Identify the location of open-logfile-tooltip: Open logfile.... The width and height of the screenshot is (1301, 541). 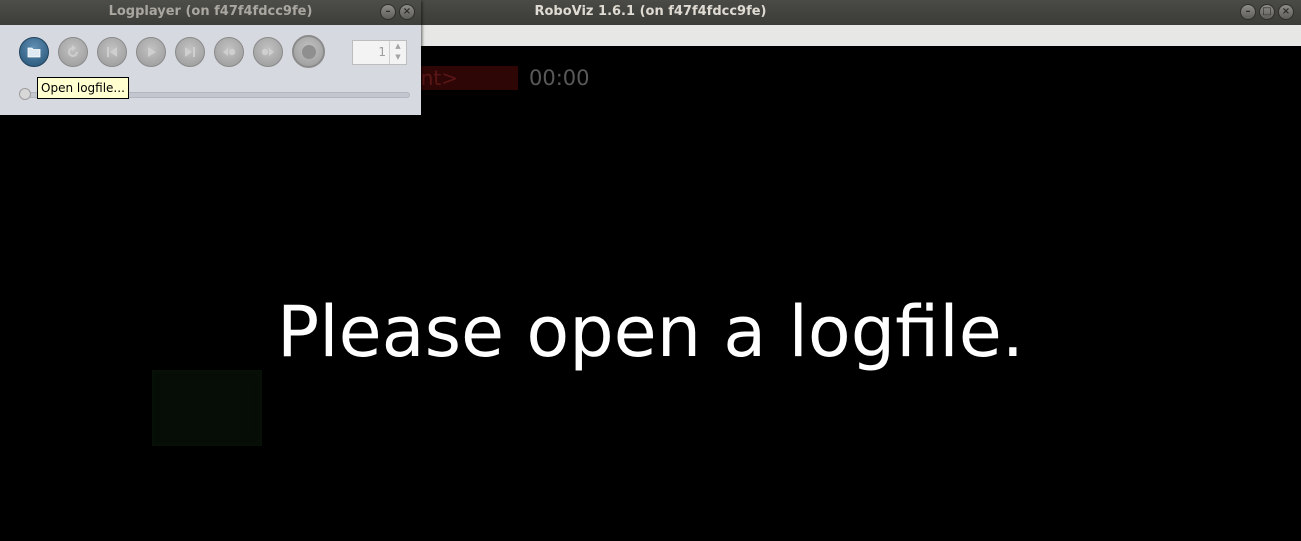
(83, 88).